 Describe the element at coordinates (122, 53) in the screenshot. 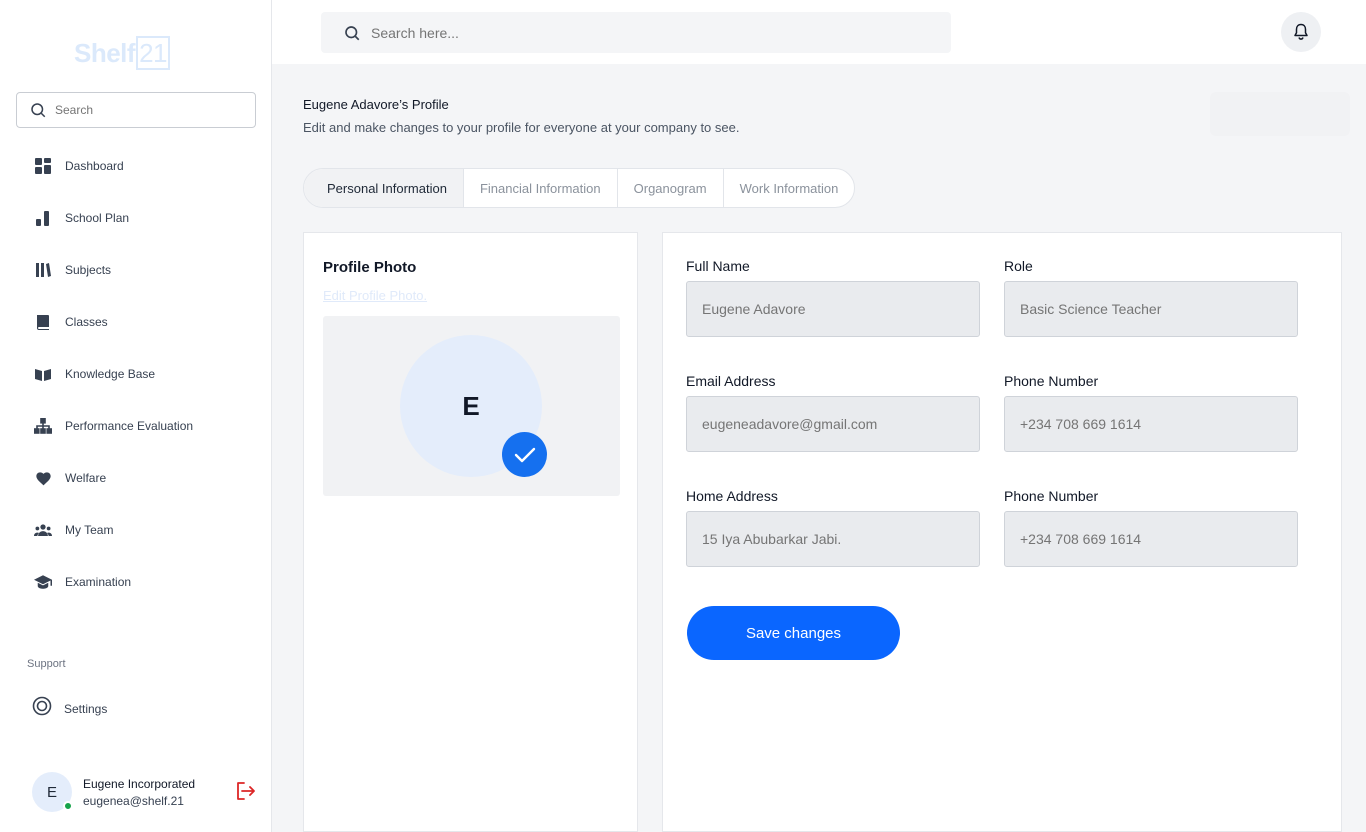

I see `shelf21-logo: Shelf 21` at that location.